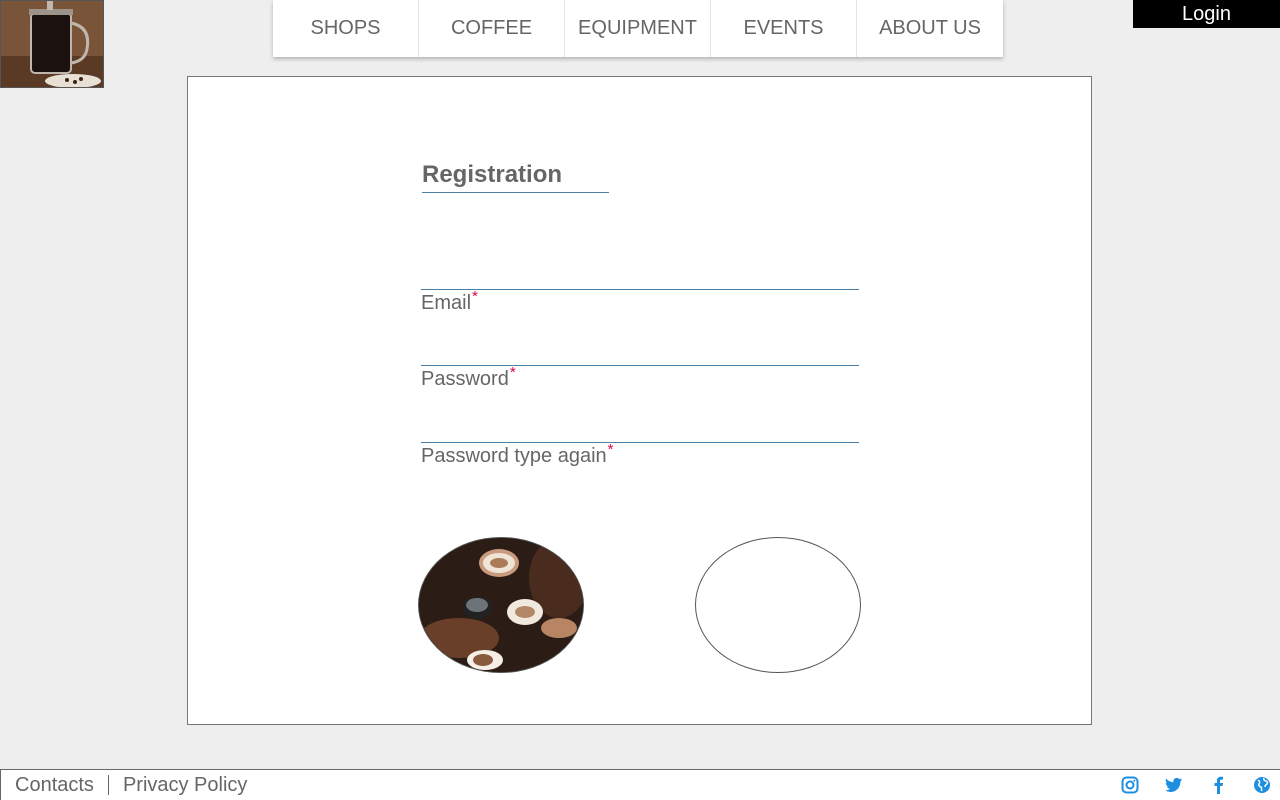 The height and width of the screenshot is (800, 1280). I want to click on password-confirm-label: Password type again*, so click(517, 454).